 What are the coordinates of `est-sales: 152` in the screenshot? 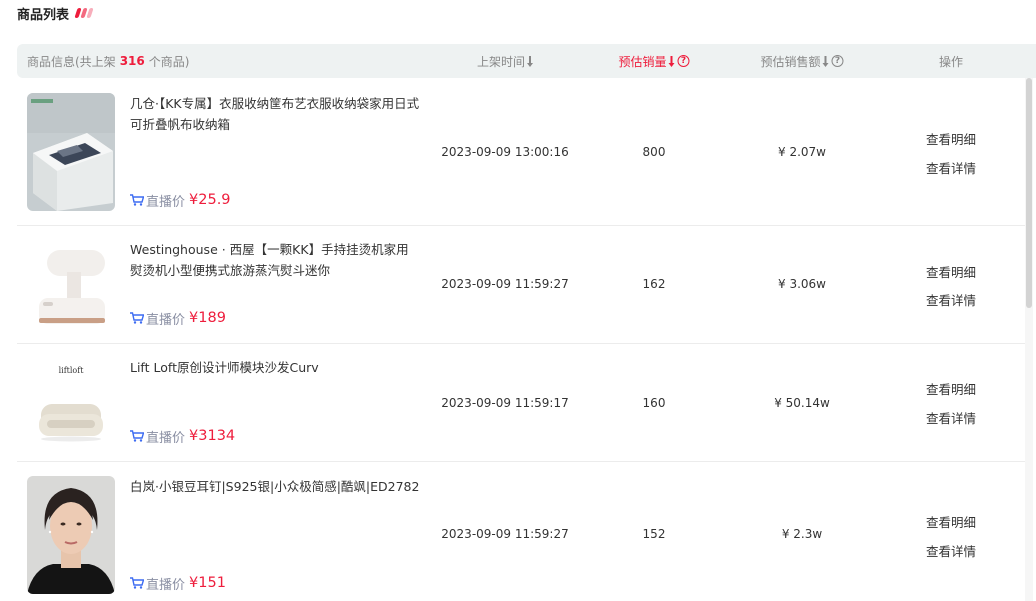 It's located at (654, 534).